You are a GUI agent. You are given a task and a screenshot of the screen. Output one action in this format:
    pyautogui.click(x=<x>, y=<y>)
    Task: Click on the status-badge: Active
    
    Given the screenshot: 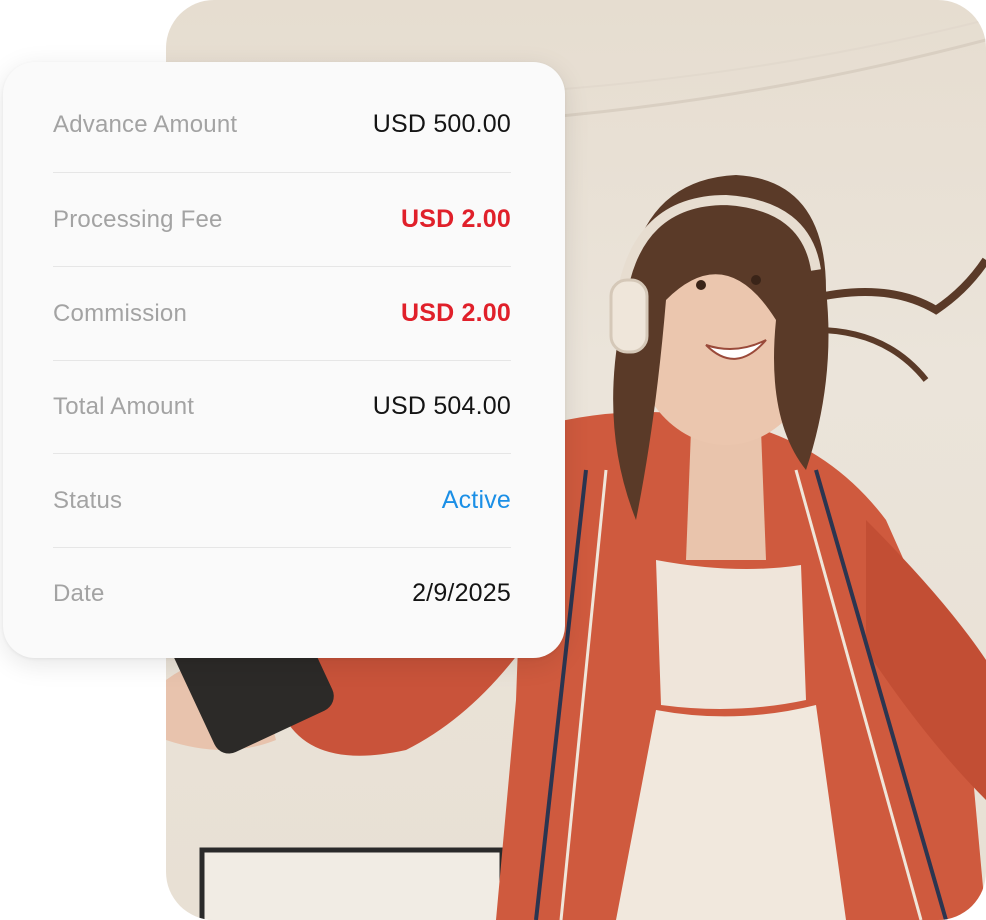 What is the action you would take?
    pyautogui.click(x=476, y=500)
    